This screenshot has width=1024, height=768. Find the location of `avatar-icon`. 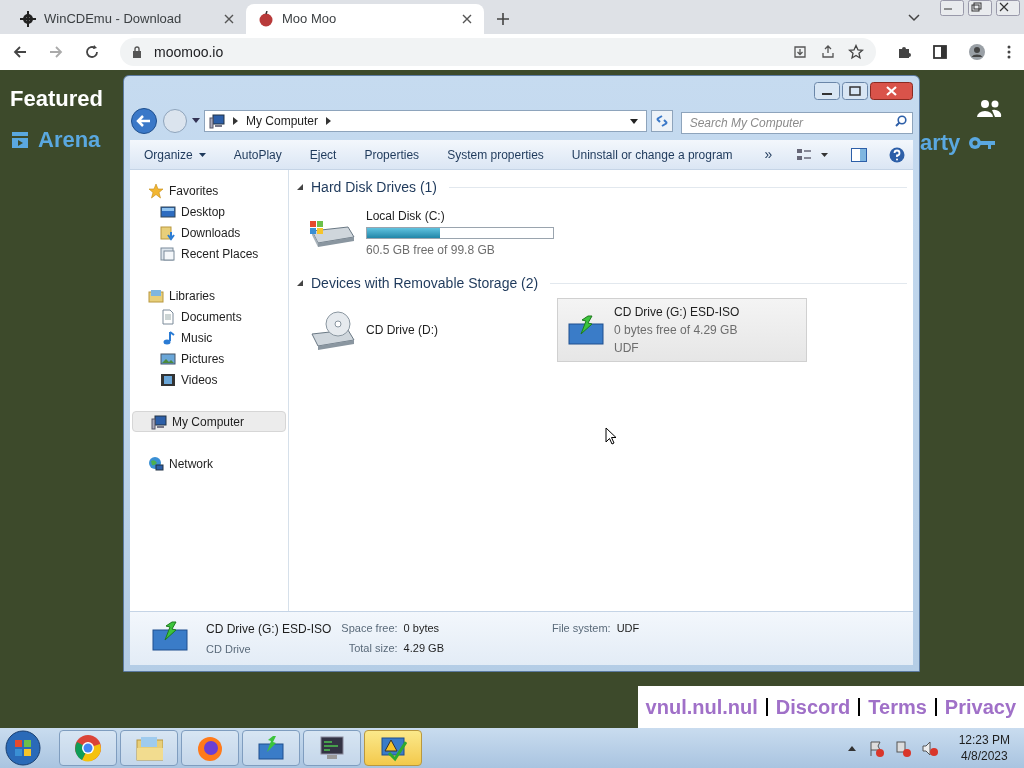

avatar-icon is located at coordinates (977, 52).